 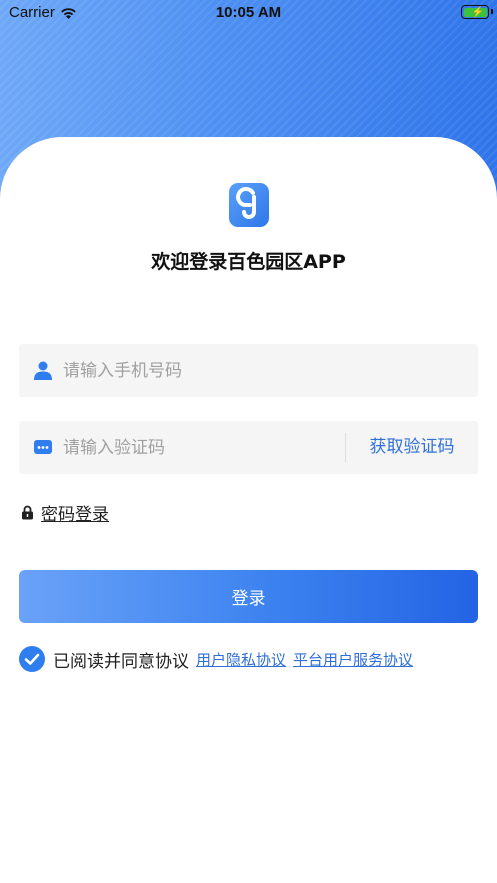 What do you see at coordinates (412, 447) in the screenshot?
I see `get-code-button: 获取验证码` at bounding box center [412, 447].